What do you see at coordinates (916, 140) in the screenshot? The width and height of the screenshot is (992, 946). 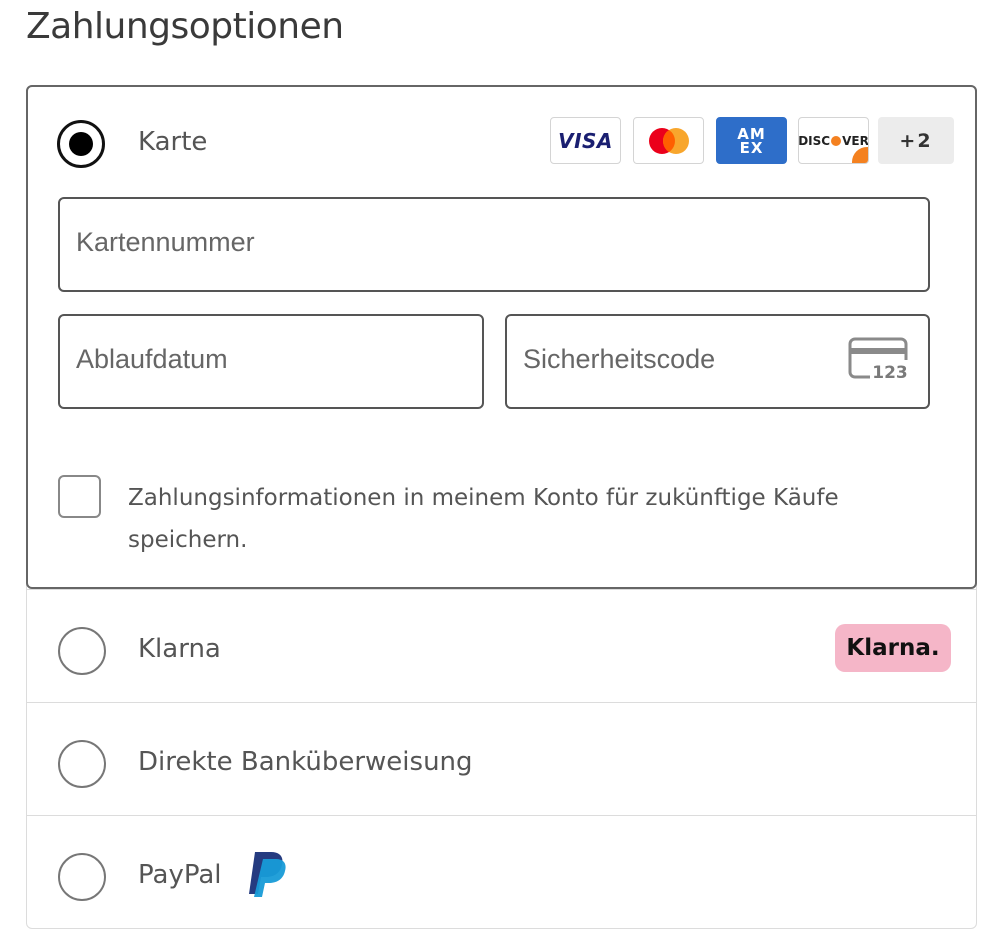 I see `more-brands-badge: +2` at bounding box center [916, 140].